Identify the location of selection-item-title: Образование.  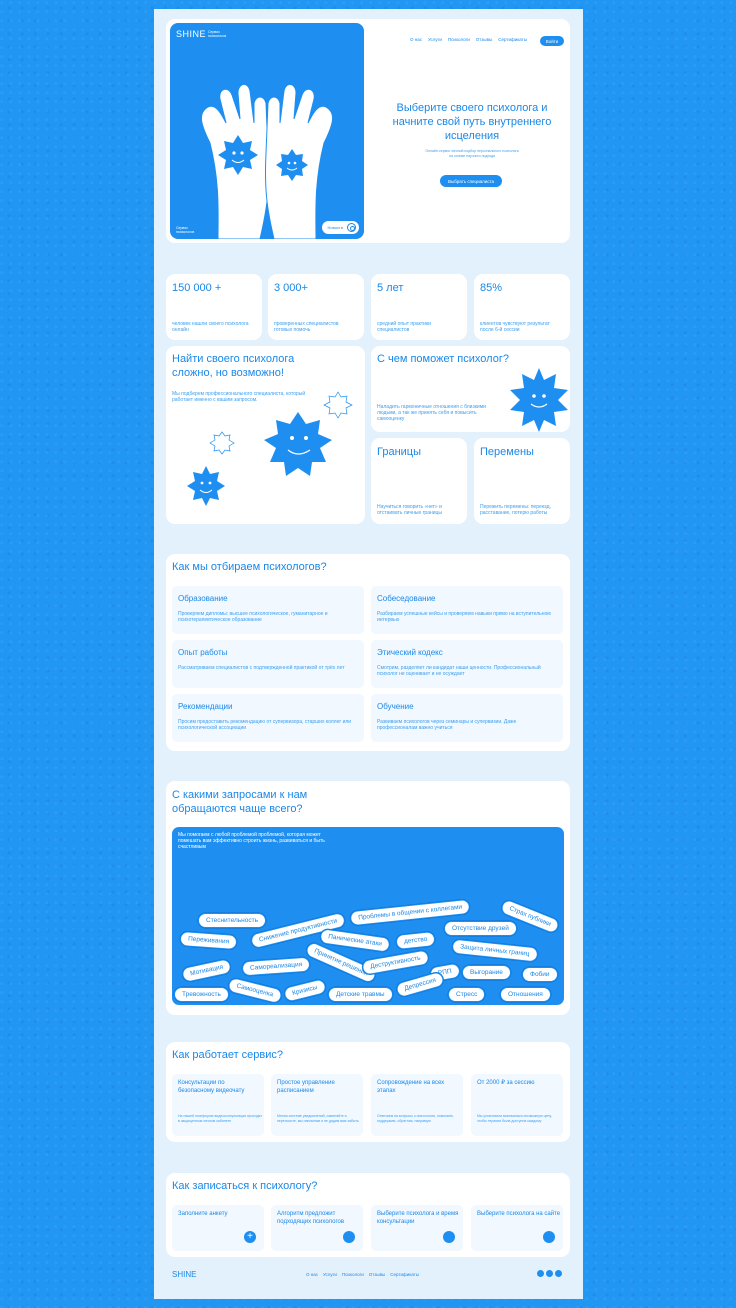
(203, 598).